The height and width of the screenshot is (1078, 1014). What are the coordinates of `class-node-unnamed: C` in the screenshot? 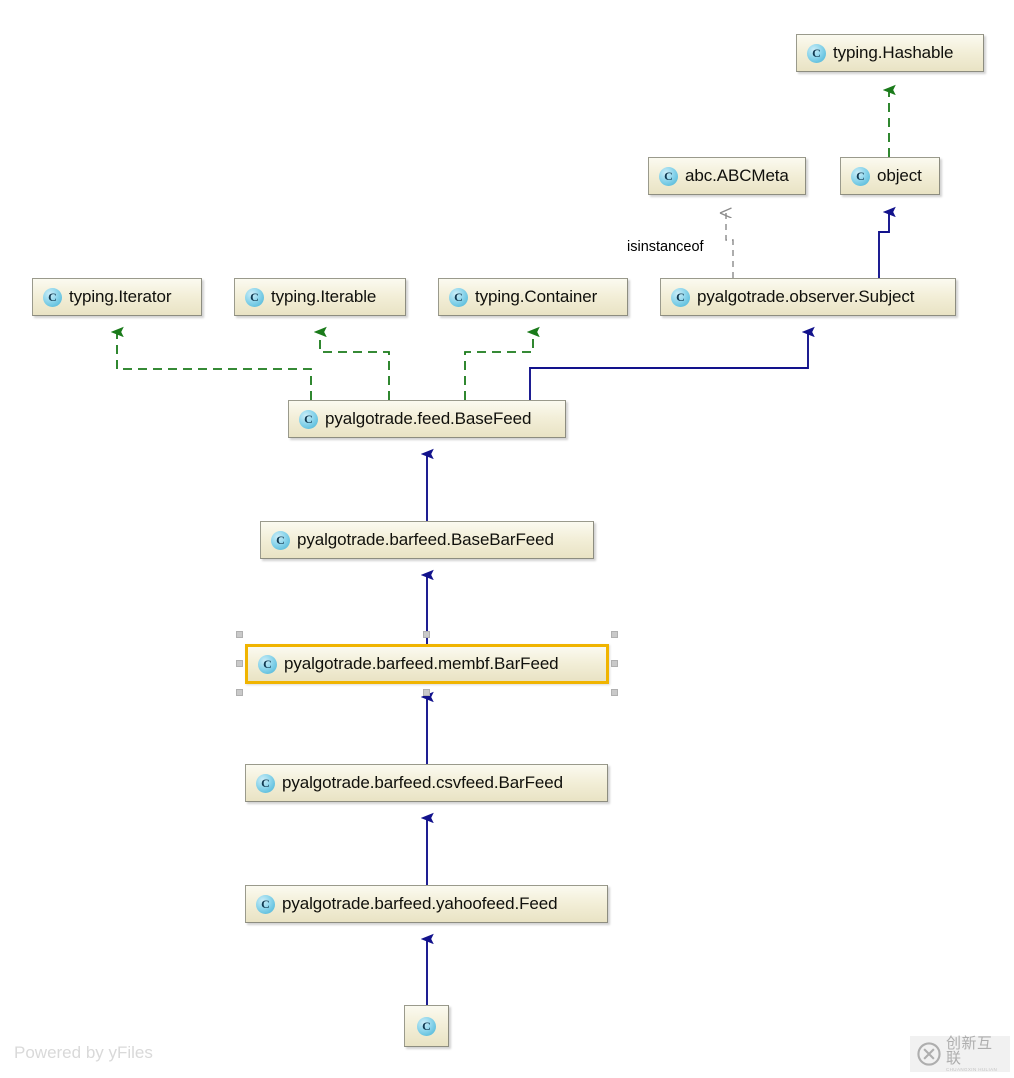 It's located at (426, 1026).